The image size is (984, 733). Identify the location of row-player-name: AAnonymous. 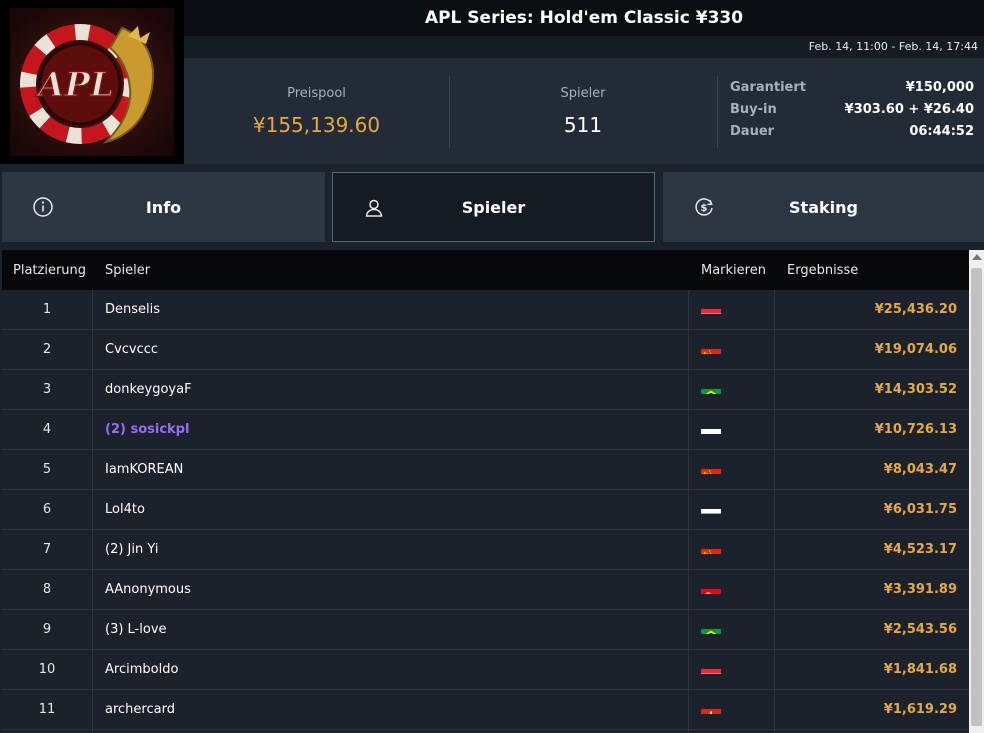
(148, 590).